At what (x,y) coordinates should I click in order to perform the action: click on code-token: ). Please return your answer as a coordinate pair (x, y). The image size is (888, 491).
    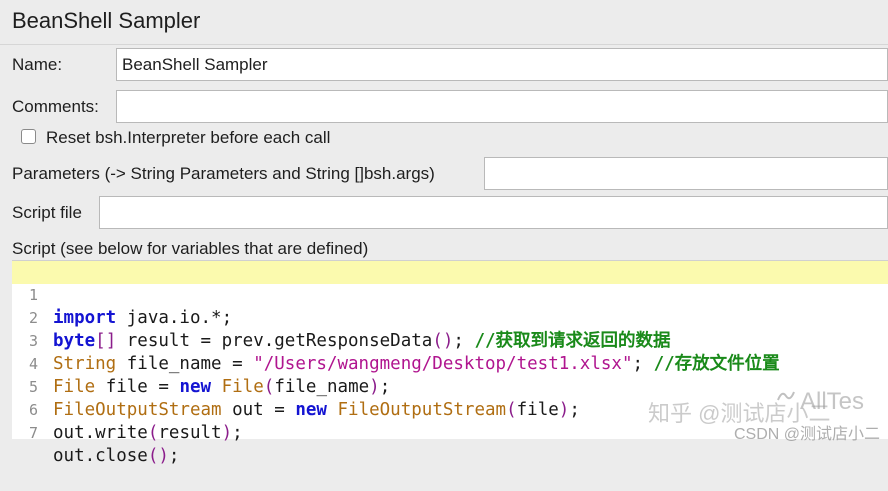
    Looking at the image, I should click on (227, 433).